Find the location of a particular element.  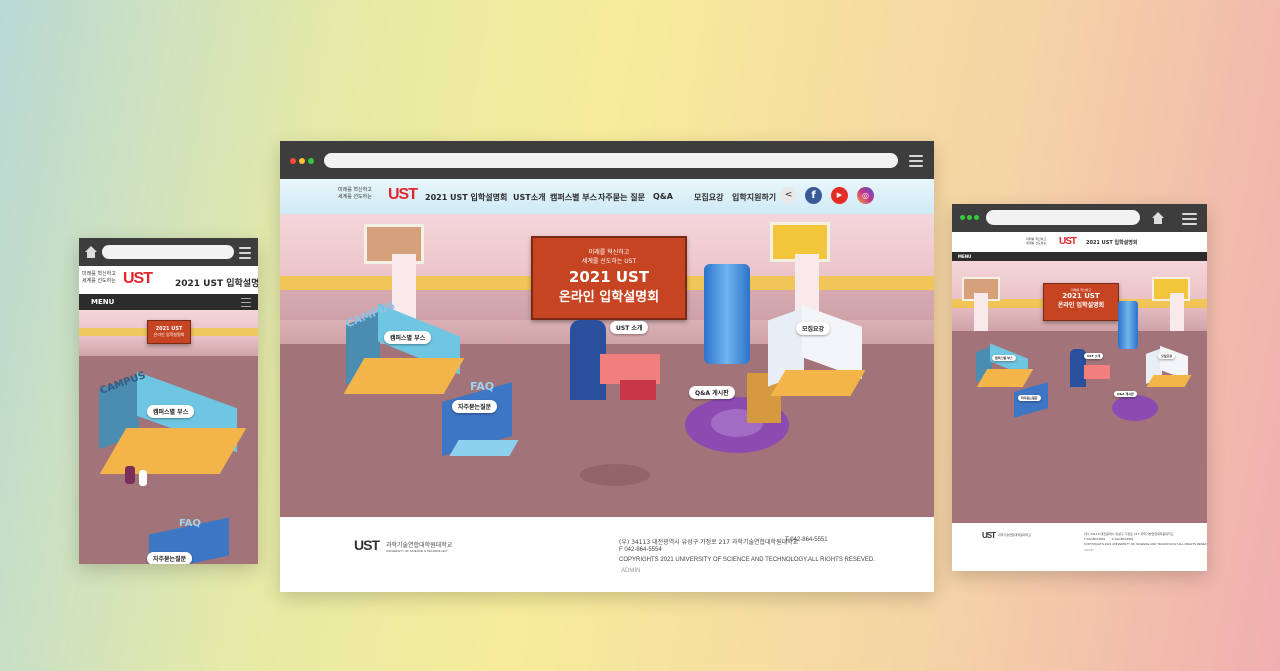

faq-booth: FAQ is located at coordinates (475, 419).